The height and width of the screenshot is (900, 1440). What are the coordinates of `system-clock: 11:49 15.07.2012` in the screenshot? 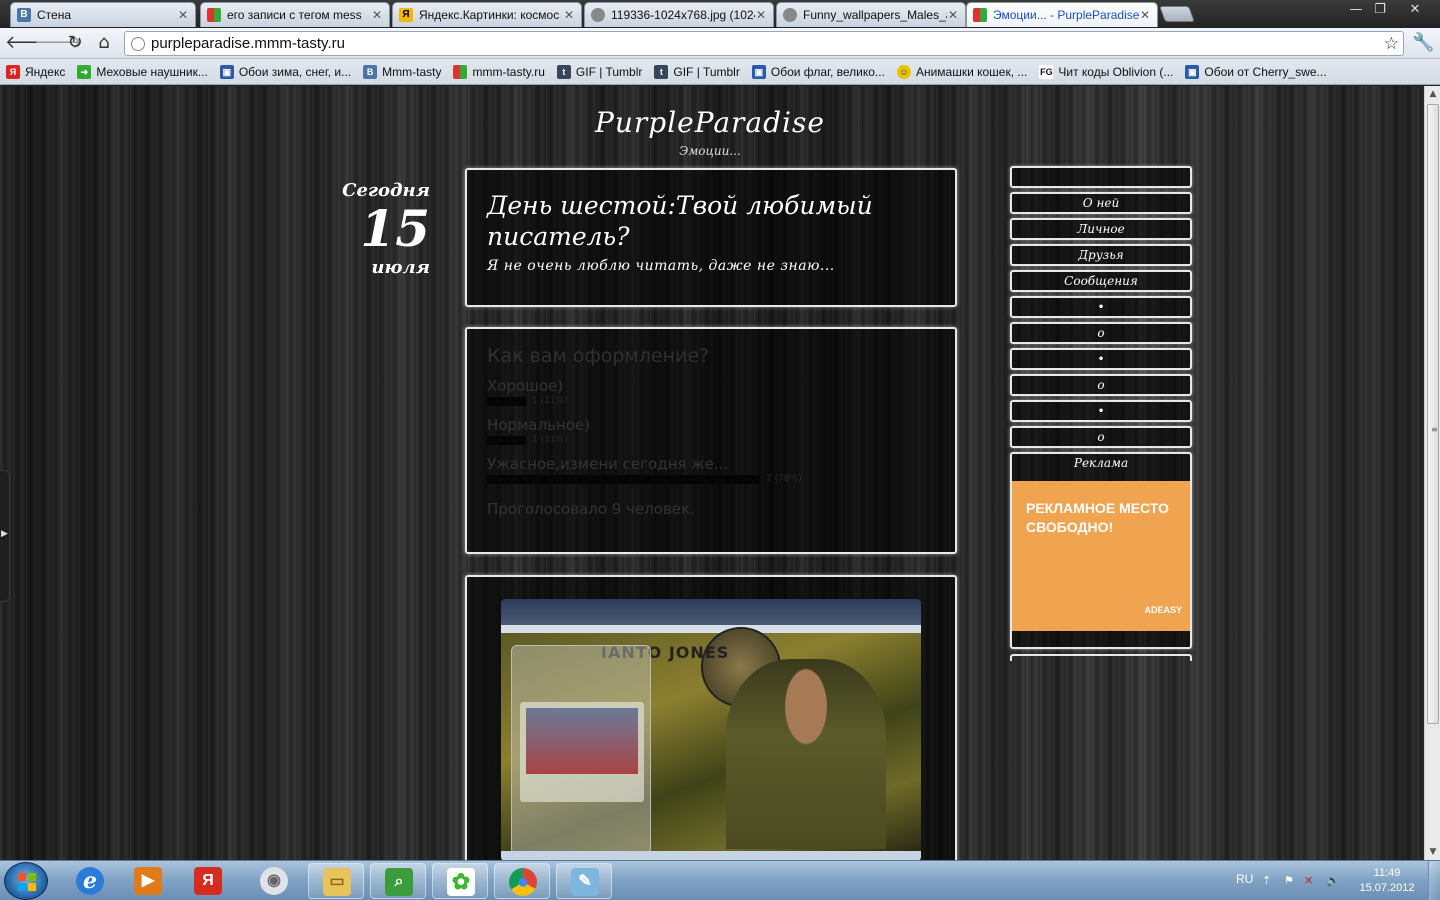 It's located at (1387, 881).